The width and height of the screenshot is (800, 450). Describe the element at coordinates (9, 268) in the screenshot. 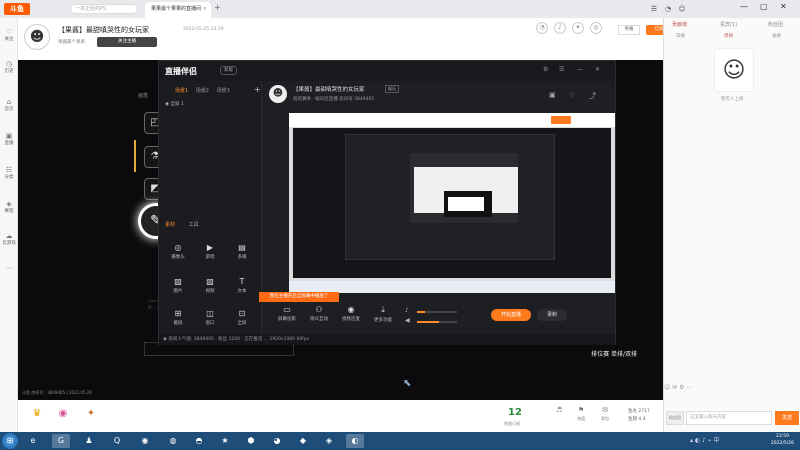

I see `sidebar-item-more: ⋯` at that location.